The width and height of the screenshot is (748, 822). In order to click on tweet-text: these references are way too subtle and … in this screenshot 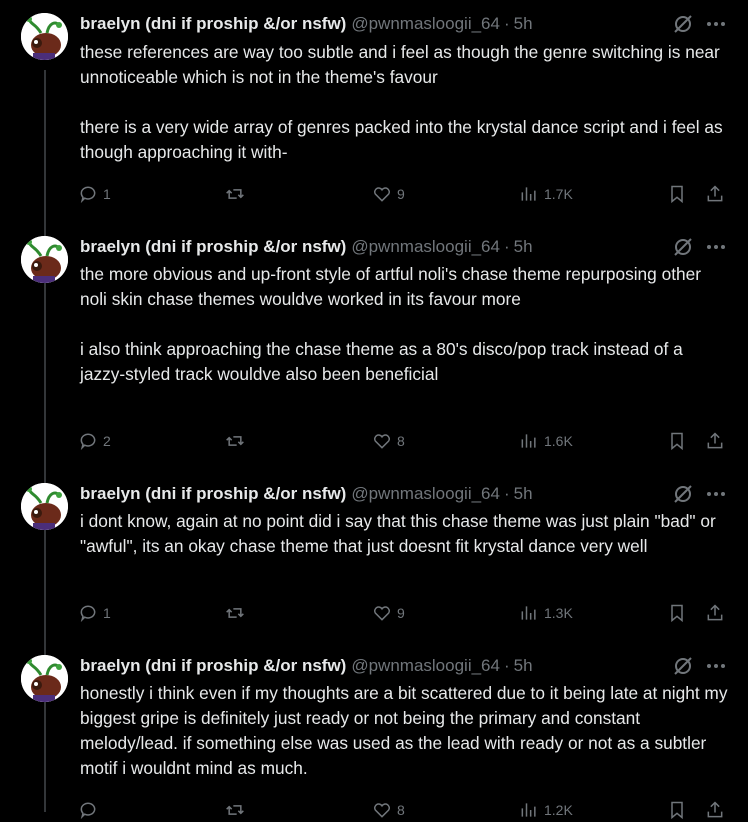, I will do `click(405, 102)`.